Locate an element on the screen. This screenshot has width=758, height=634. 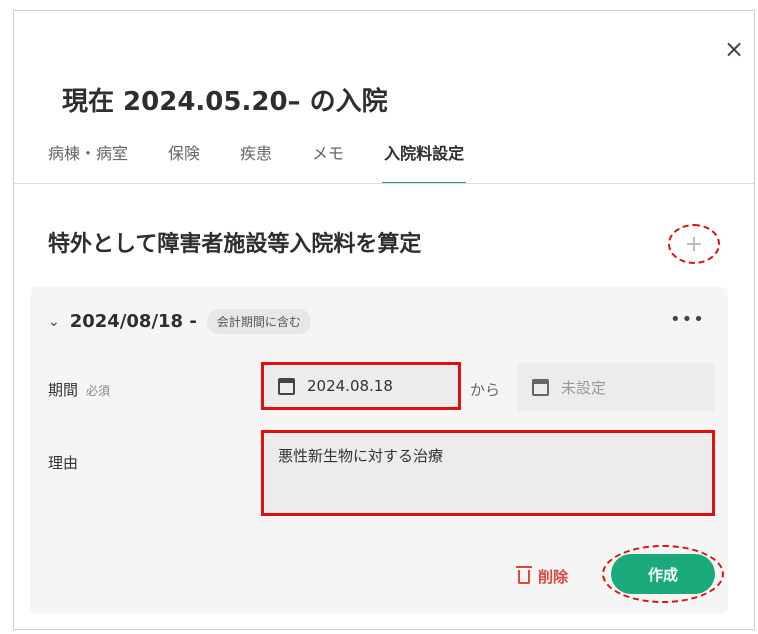
period-label-row: 期間 必須 is located at coordinates (79, 389).